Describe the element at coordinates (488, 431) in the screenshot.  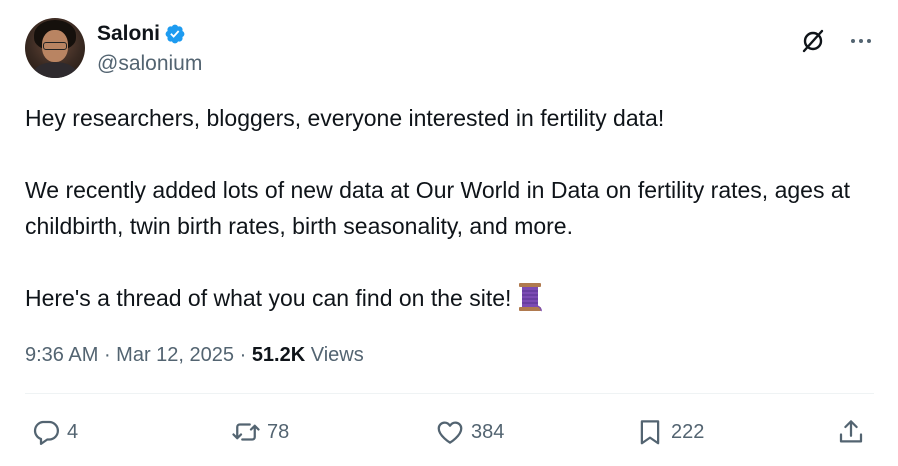
I see `like-count: 384` at that location.